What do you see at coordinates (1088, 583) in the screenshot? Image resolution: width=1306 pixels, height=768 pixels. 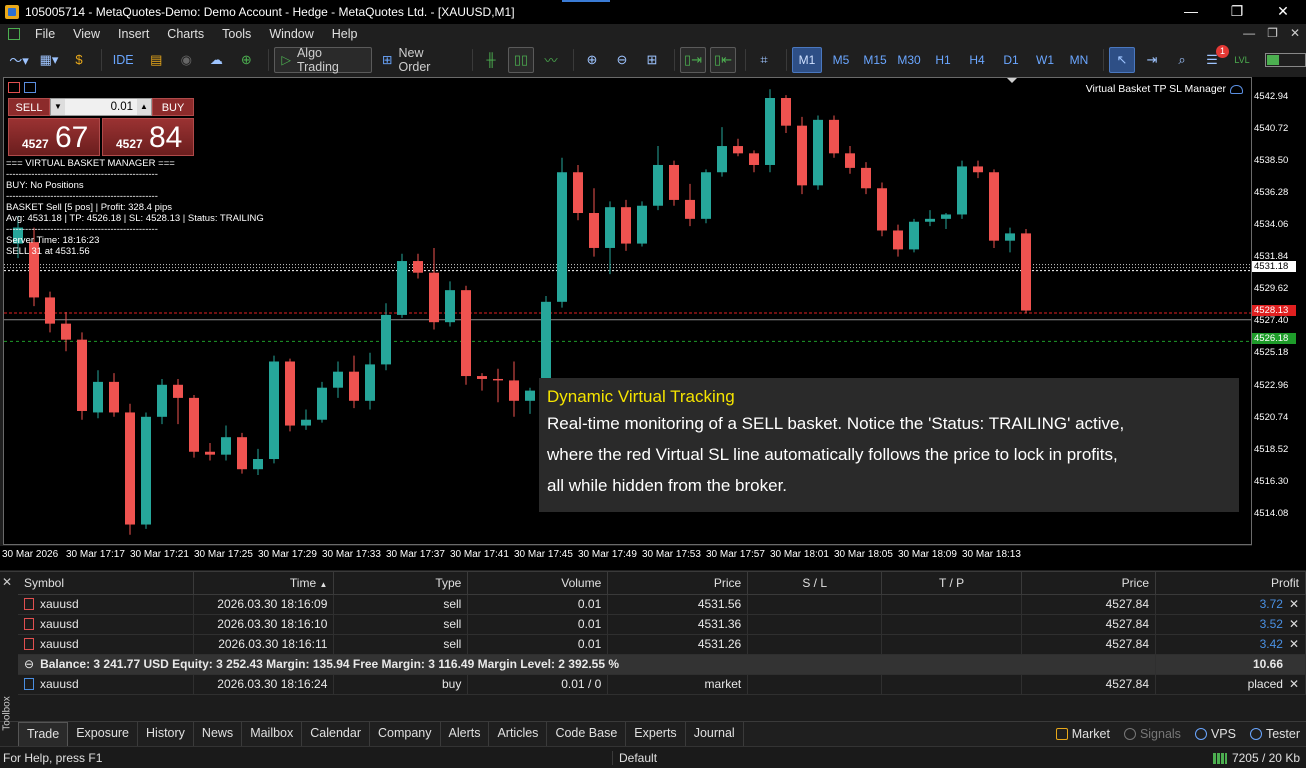 I see `col-current-price: Price` at bounding box center [1088, 583].